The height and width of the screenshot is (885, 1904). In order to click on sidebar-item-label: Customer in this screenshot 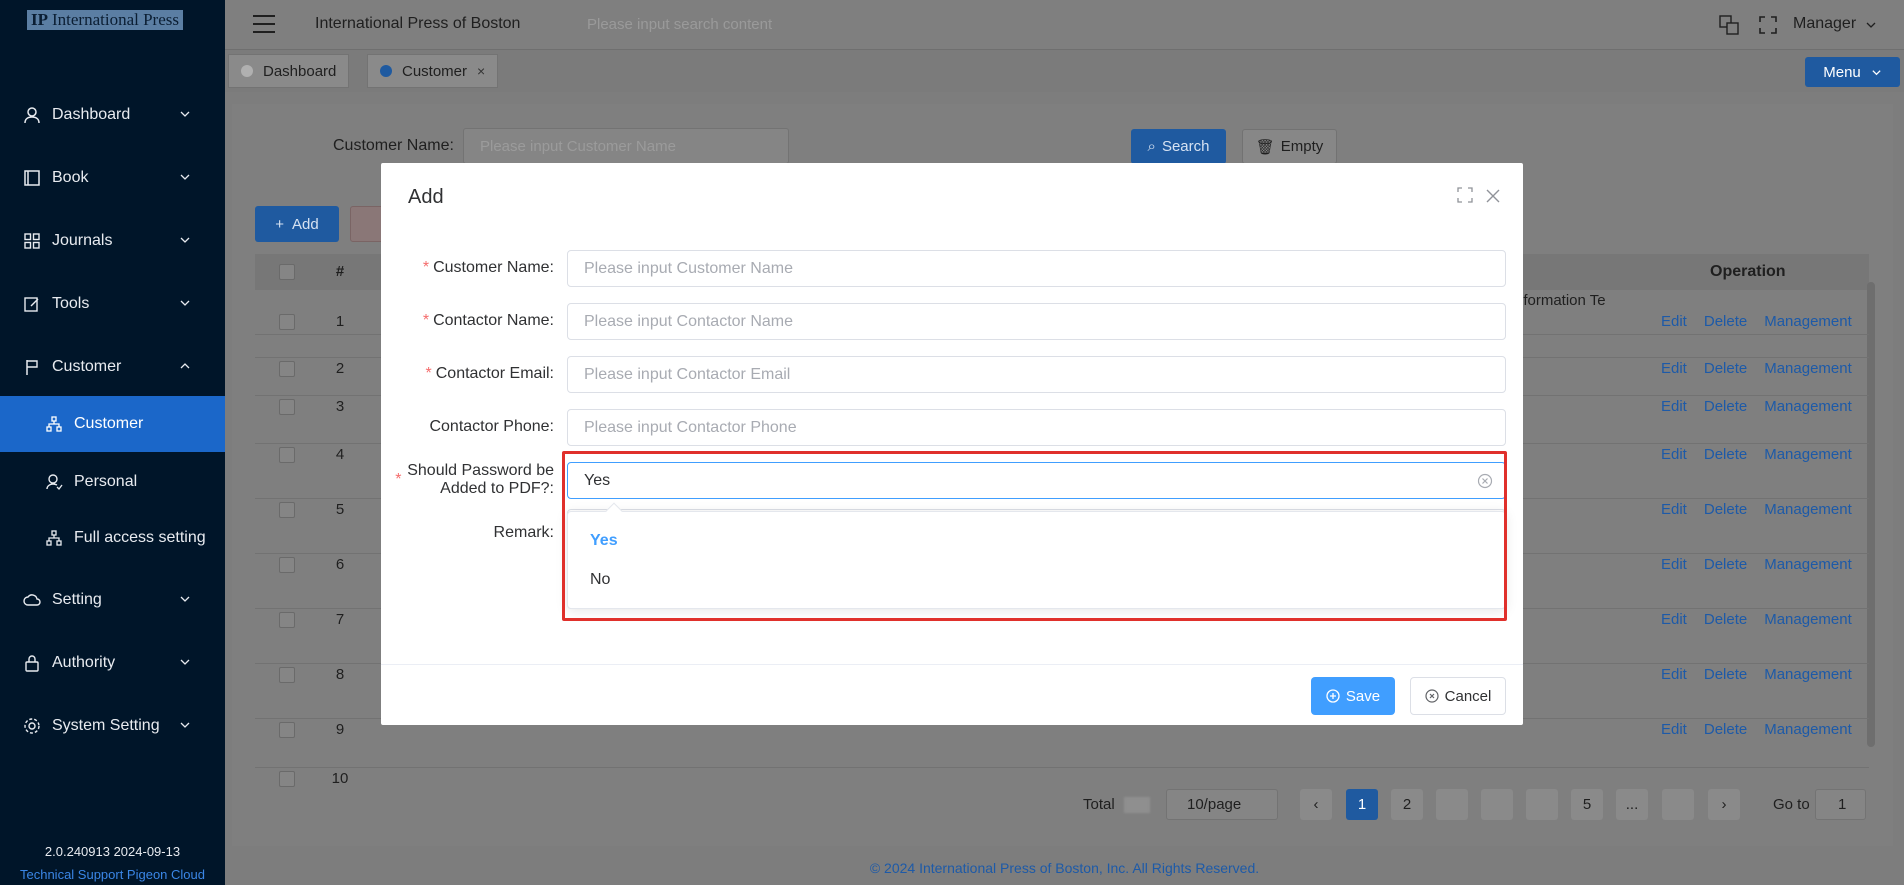, I will do `click(109, 423)`.